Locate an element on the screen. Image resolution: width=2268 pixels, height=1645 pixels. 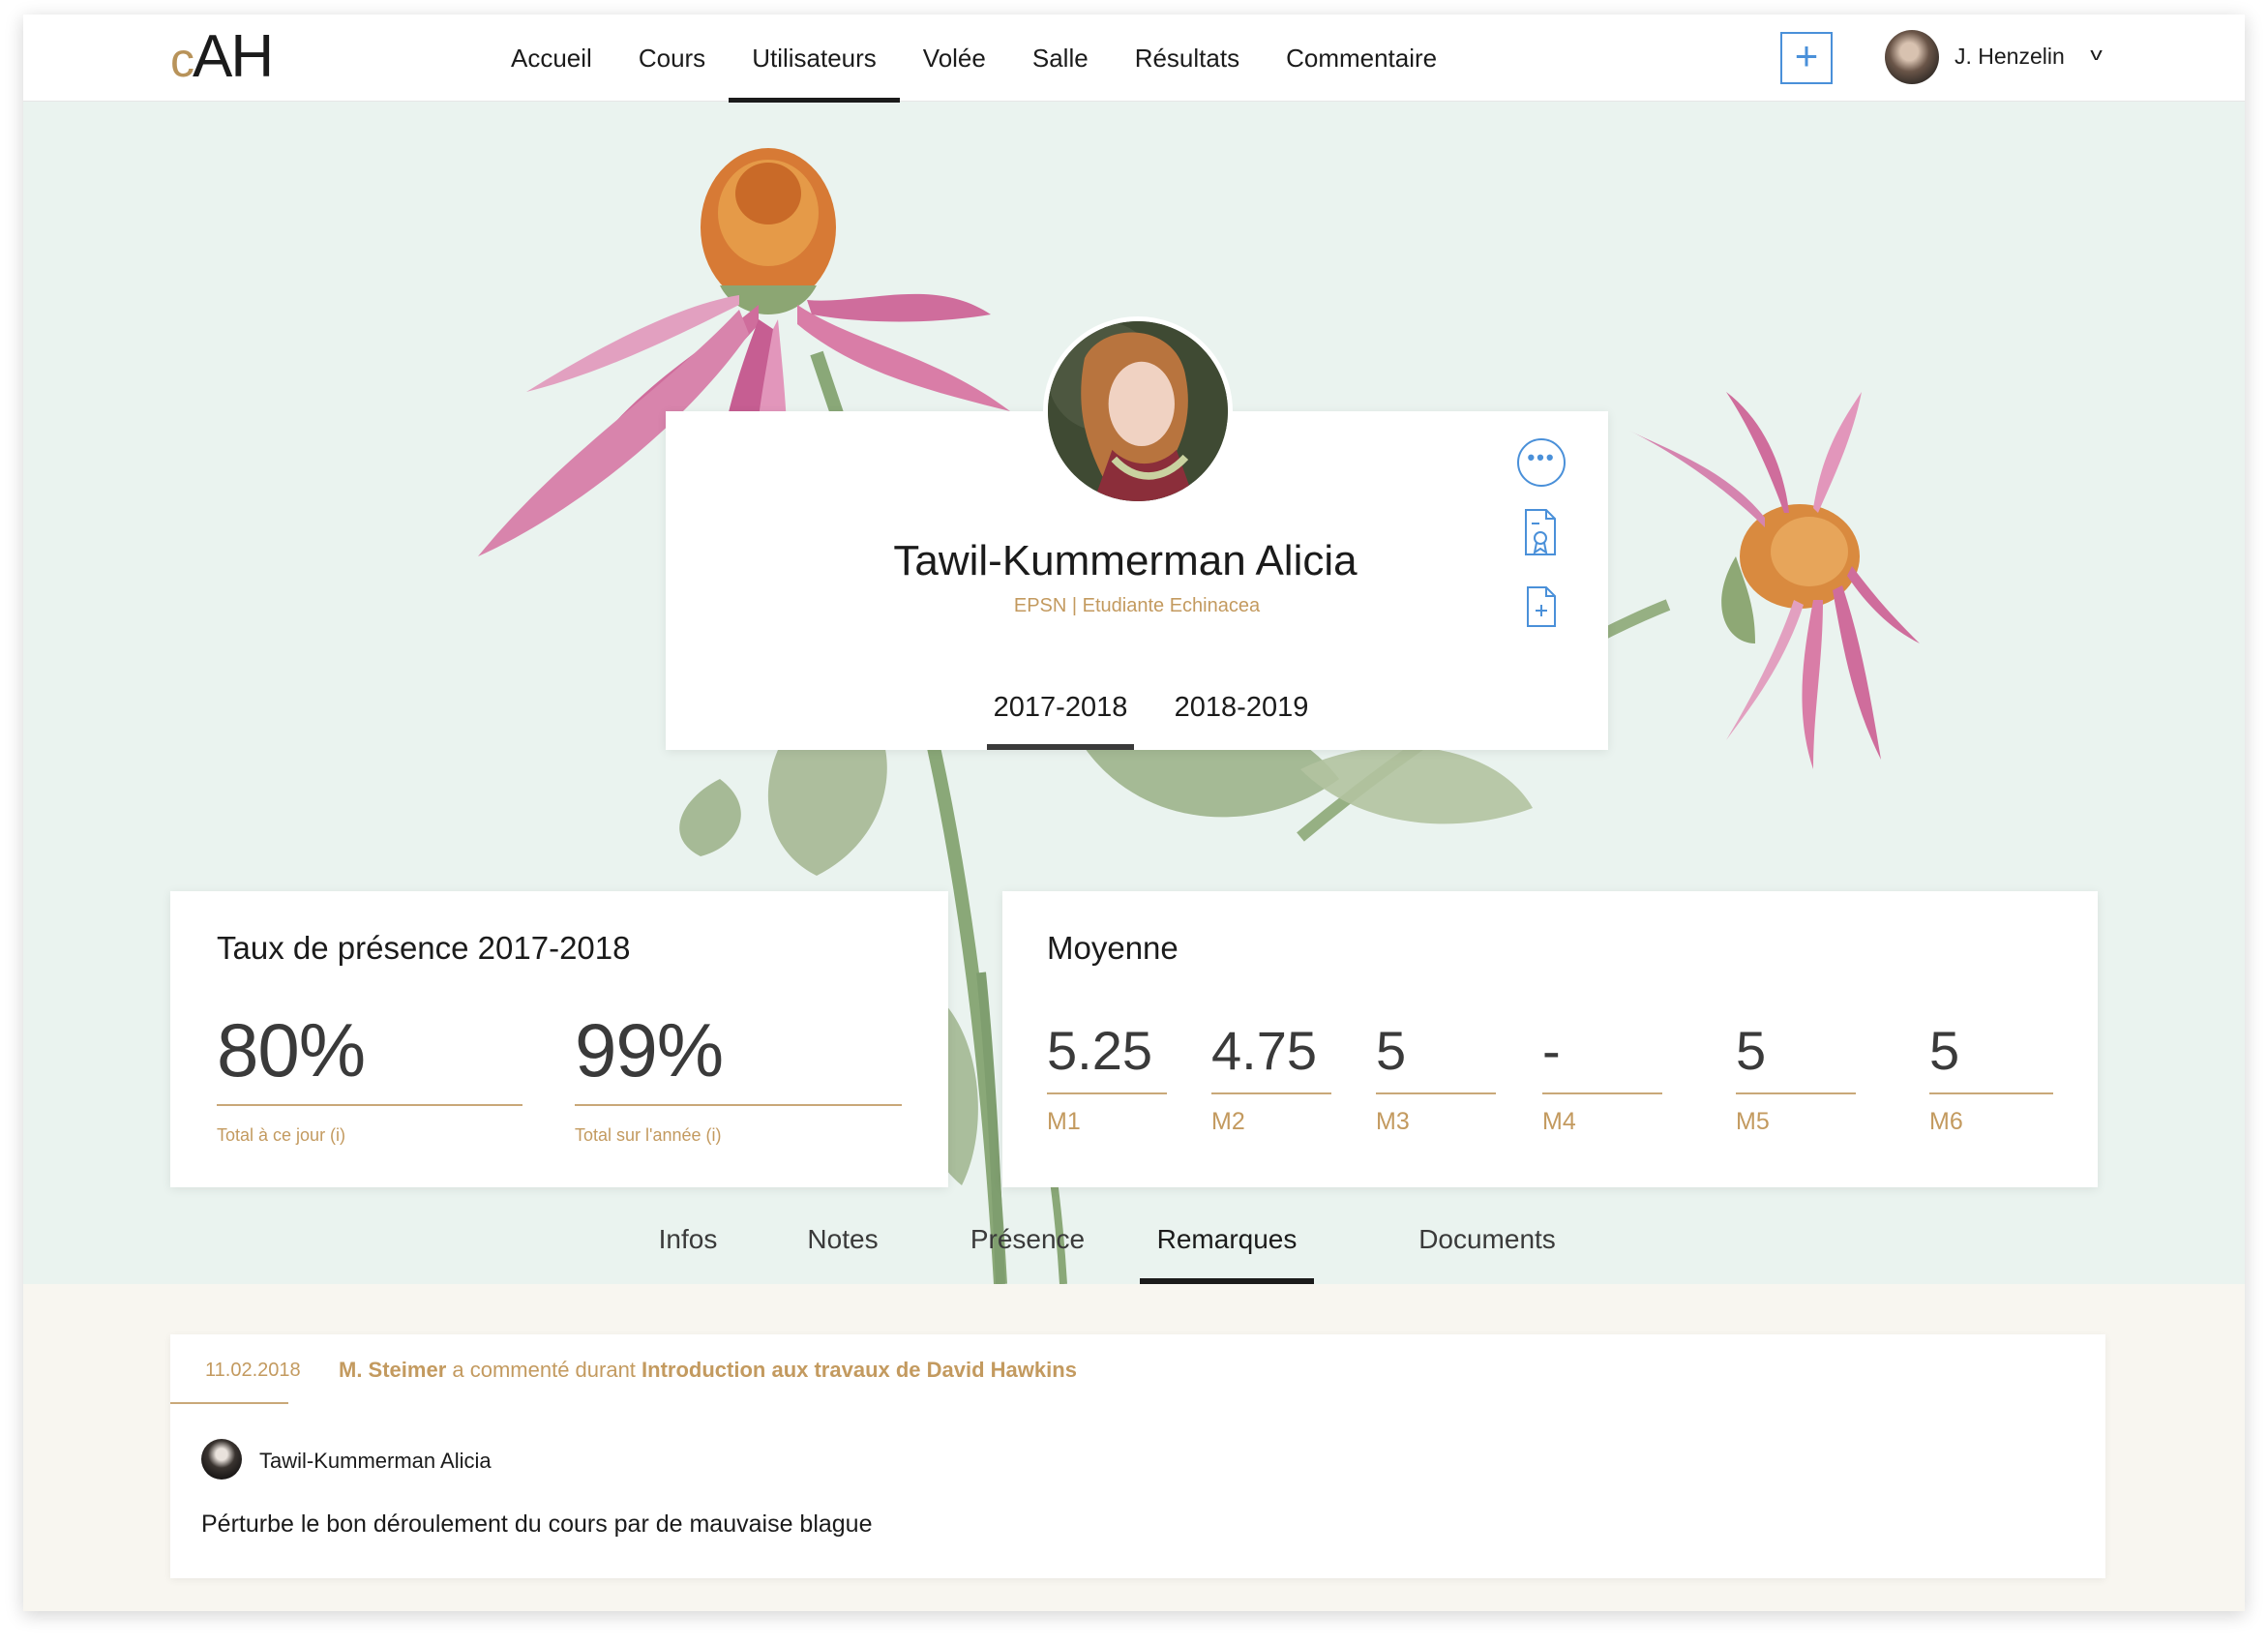
nav-item-cours: Cours is located at coordinates (672, 59).